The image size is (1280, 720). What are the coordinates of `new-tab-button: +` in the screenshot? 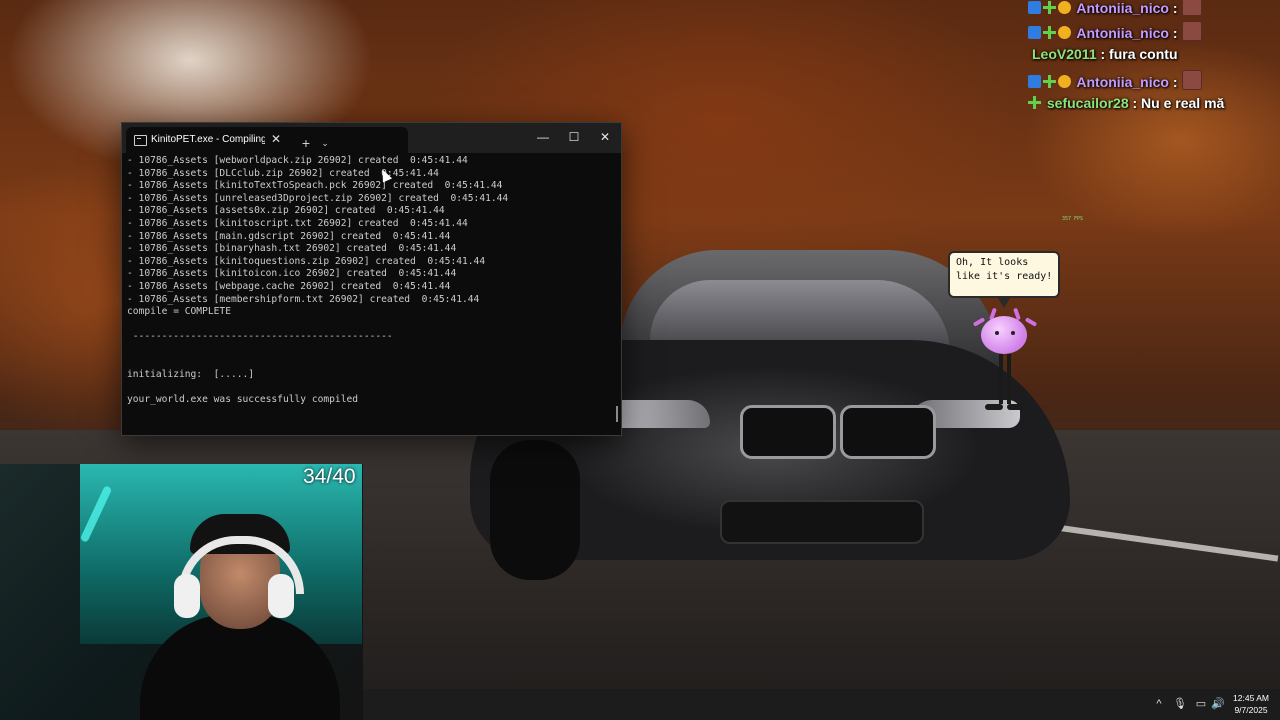 It's located at (306, 143).